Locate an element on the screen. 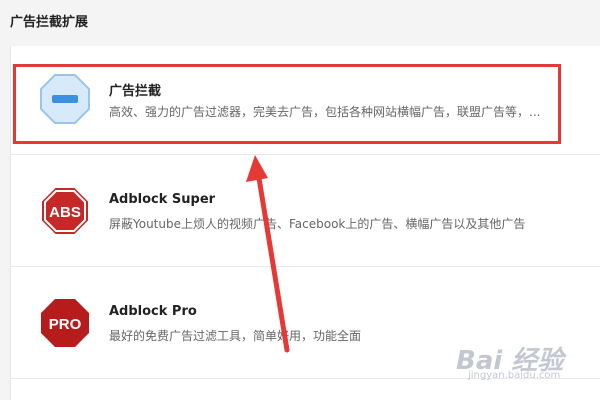  header: 广告拦截扩展 is located at coordinates (300, 22).